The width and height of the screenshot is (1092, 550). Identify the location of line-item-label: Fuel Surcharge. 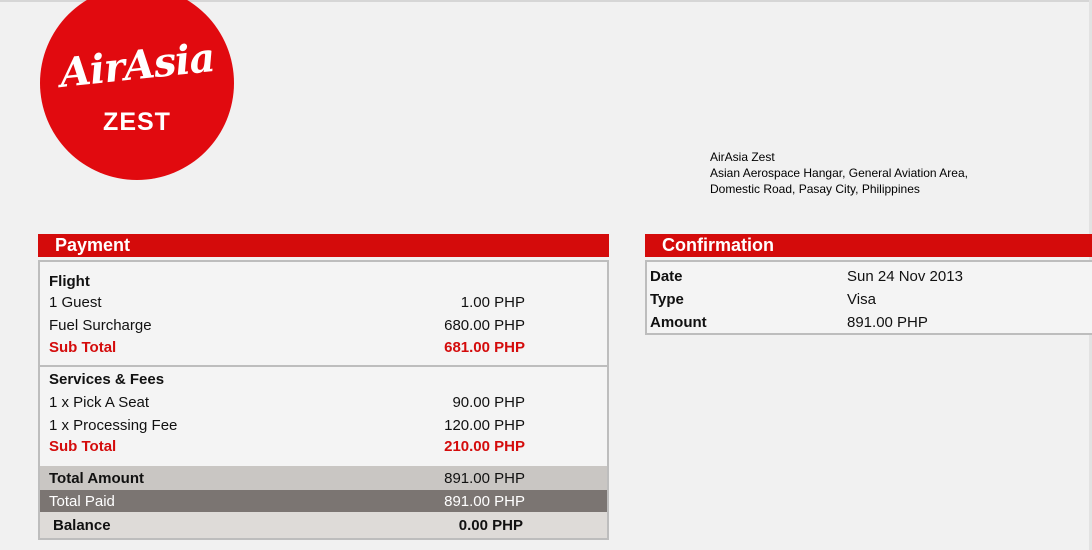
(100, 325).